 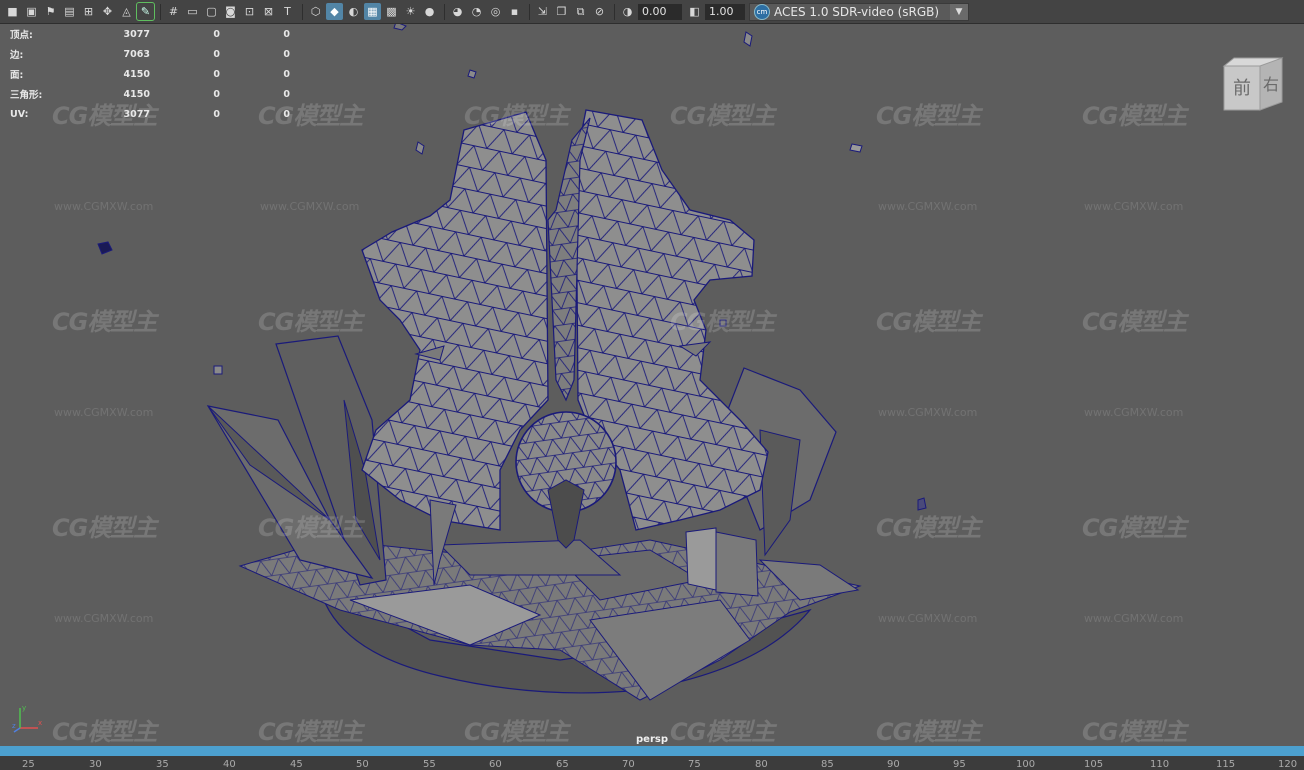 I want to click on hud-row-vertices: 顶点: 3077 0 0, so click(x=150, y=34).